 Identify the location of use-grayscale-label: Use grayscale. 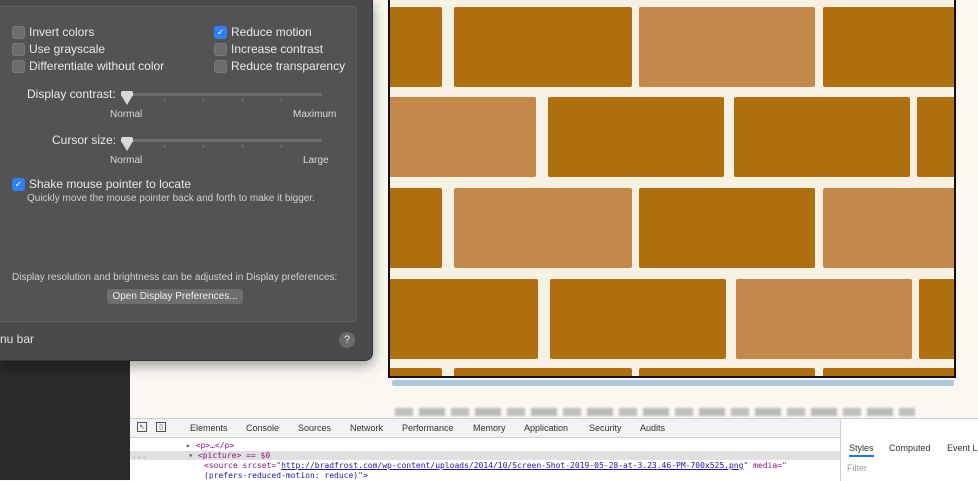
(67, 49).